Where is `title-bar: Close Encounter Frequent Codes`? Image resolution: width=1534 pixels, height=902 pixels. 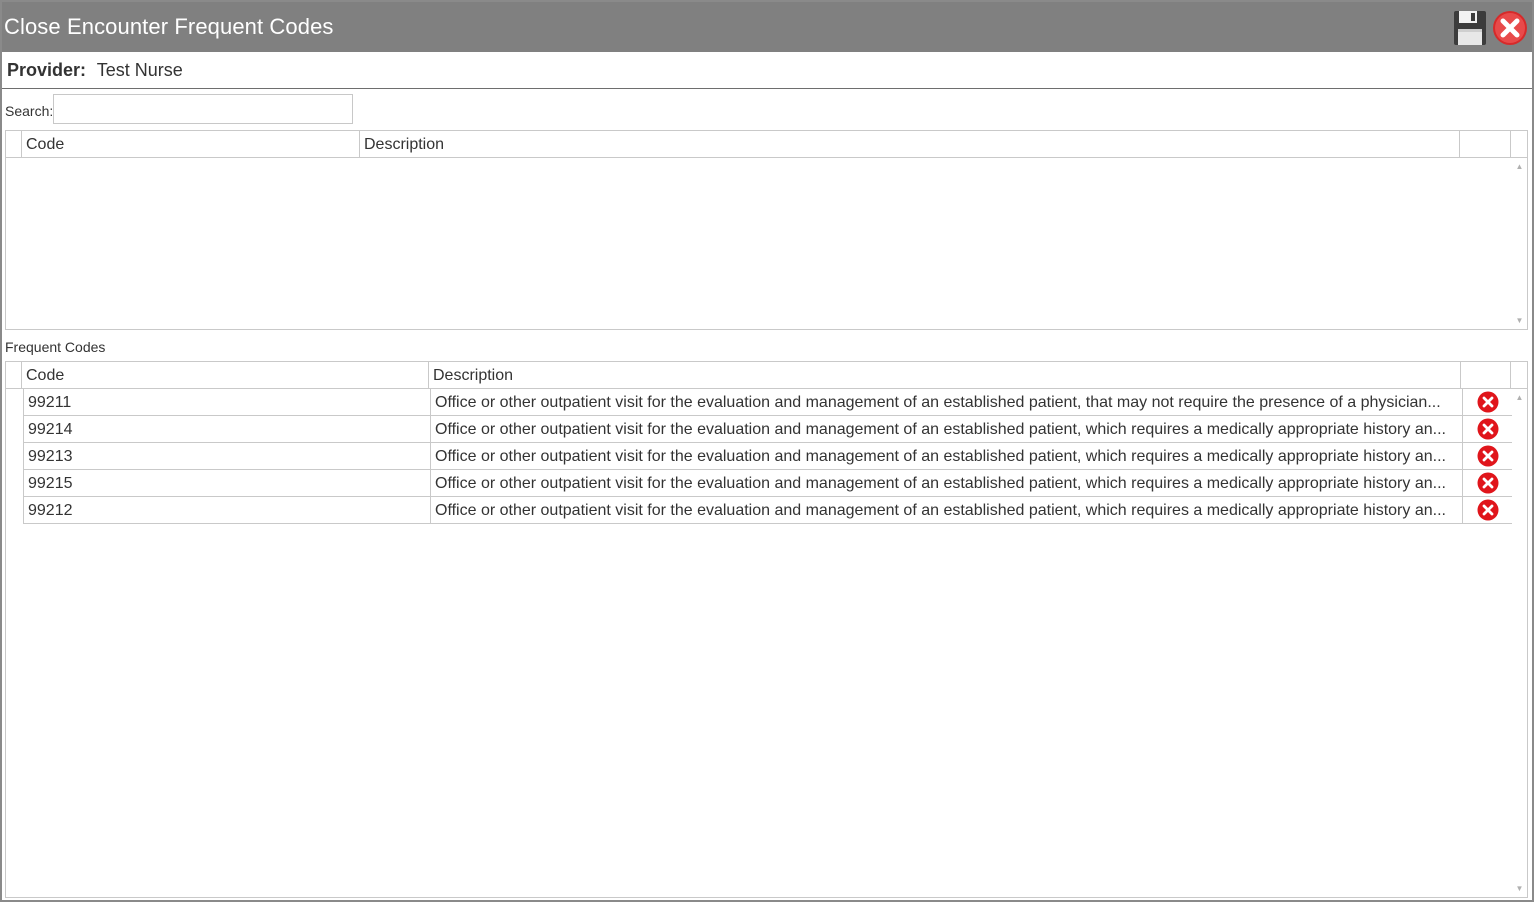
title-bar: Close Encounter Frequent Codes is located at coordinates (767, 27).